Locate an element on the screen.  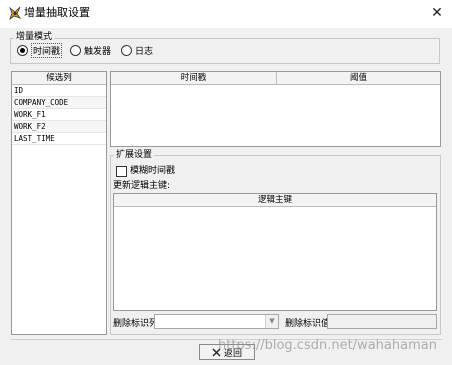
app-icon is located at coordinates (15, 13).